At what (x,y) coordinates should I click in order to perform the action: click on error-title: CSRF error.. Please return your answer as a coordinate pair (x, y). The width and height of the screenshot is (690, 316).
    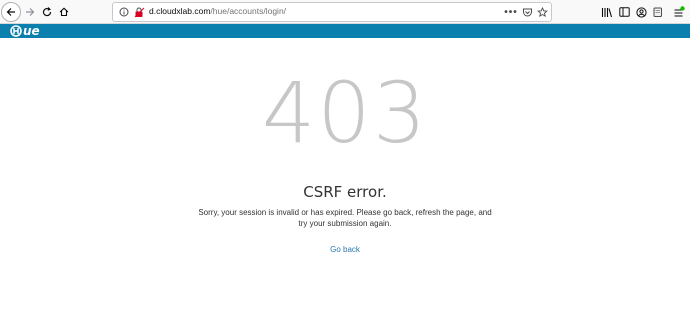
    Looking at the image, I should click on (345, 192).